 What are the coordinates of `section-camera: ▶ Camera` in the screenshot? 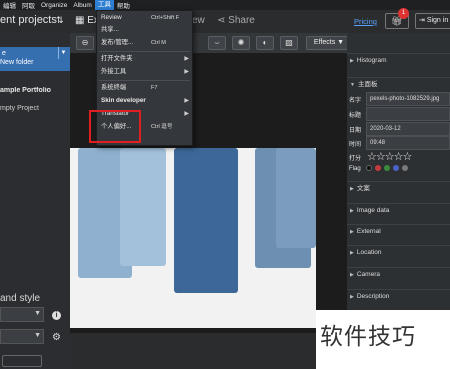 It's located at (398, 274).